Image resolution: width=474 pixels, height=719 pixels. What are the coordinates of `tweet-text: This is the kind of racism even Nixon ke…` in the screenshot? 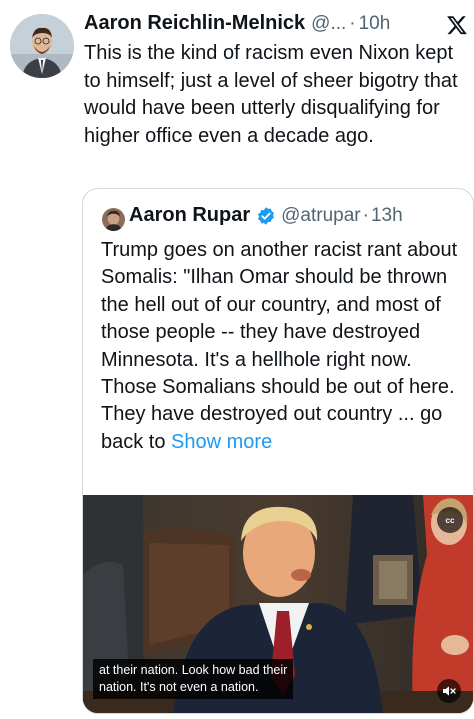 It's located at (271, 94).